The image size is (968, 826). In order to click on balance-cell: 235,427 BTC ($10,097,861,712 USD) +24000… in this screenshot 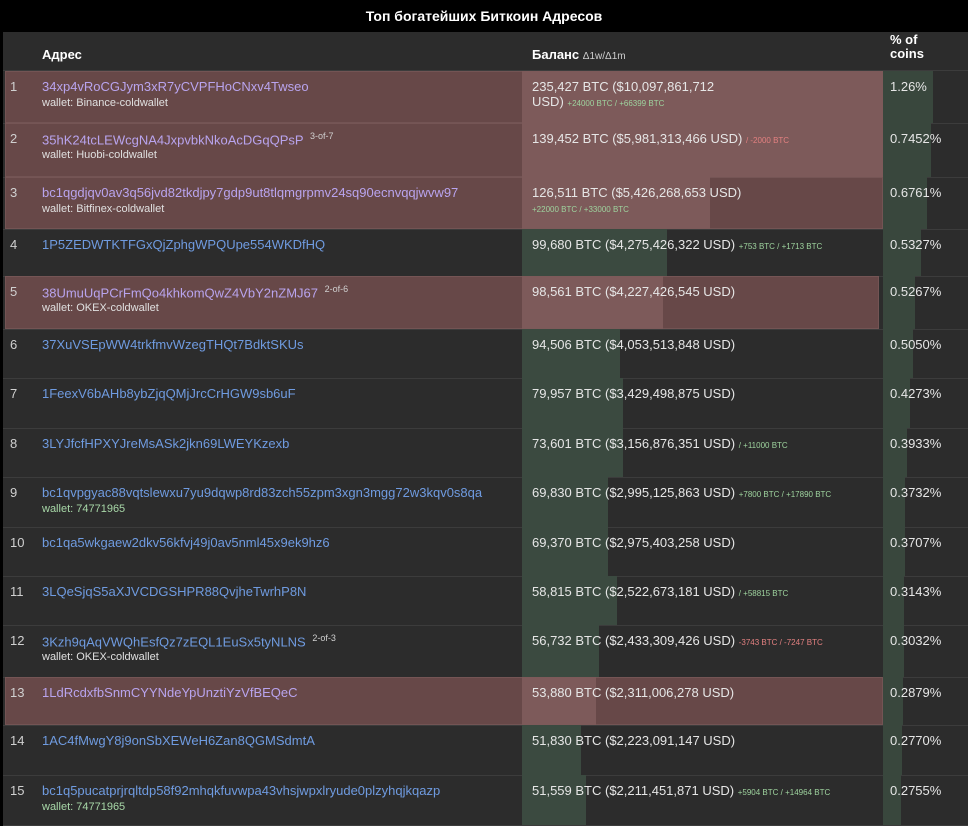, I will do `click(639, 95)`.